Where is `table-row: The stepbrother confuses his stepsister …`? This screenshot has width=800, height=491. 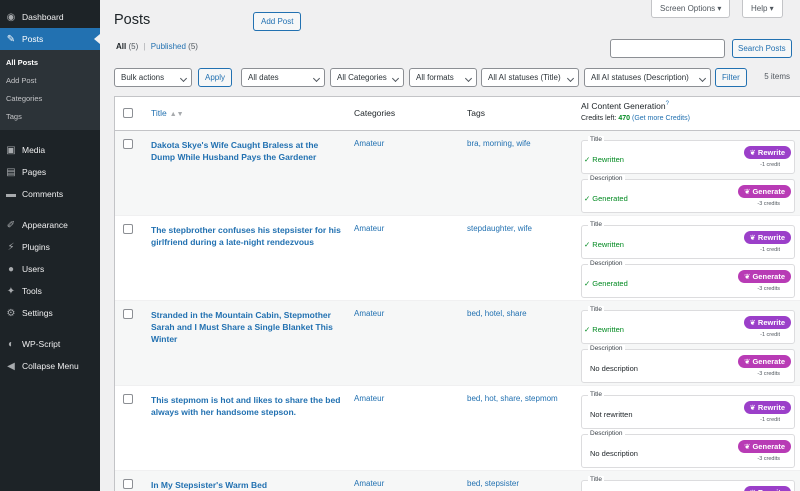
table-row: The stepbrother confuses his stepsister … is located at coordinates (457, 258).